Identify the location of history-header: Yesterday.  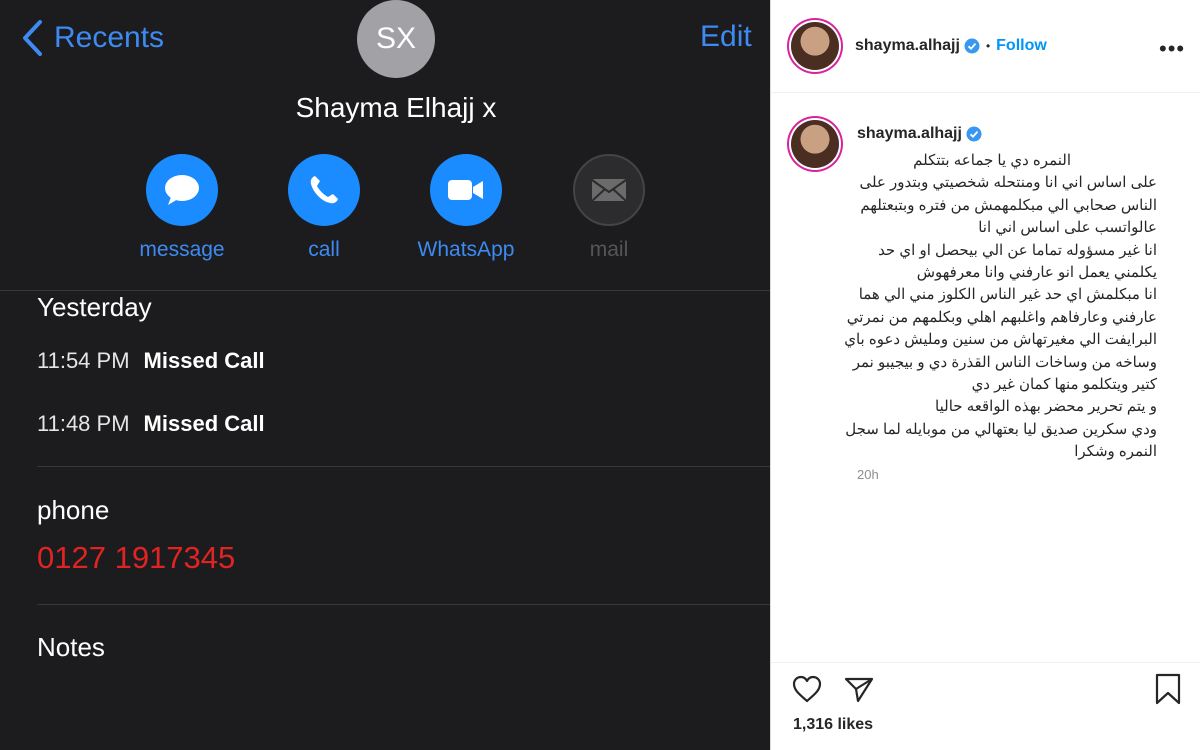
(94, 307).